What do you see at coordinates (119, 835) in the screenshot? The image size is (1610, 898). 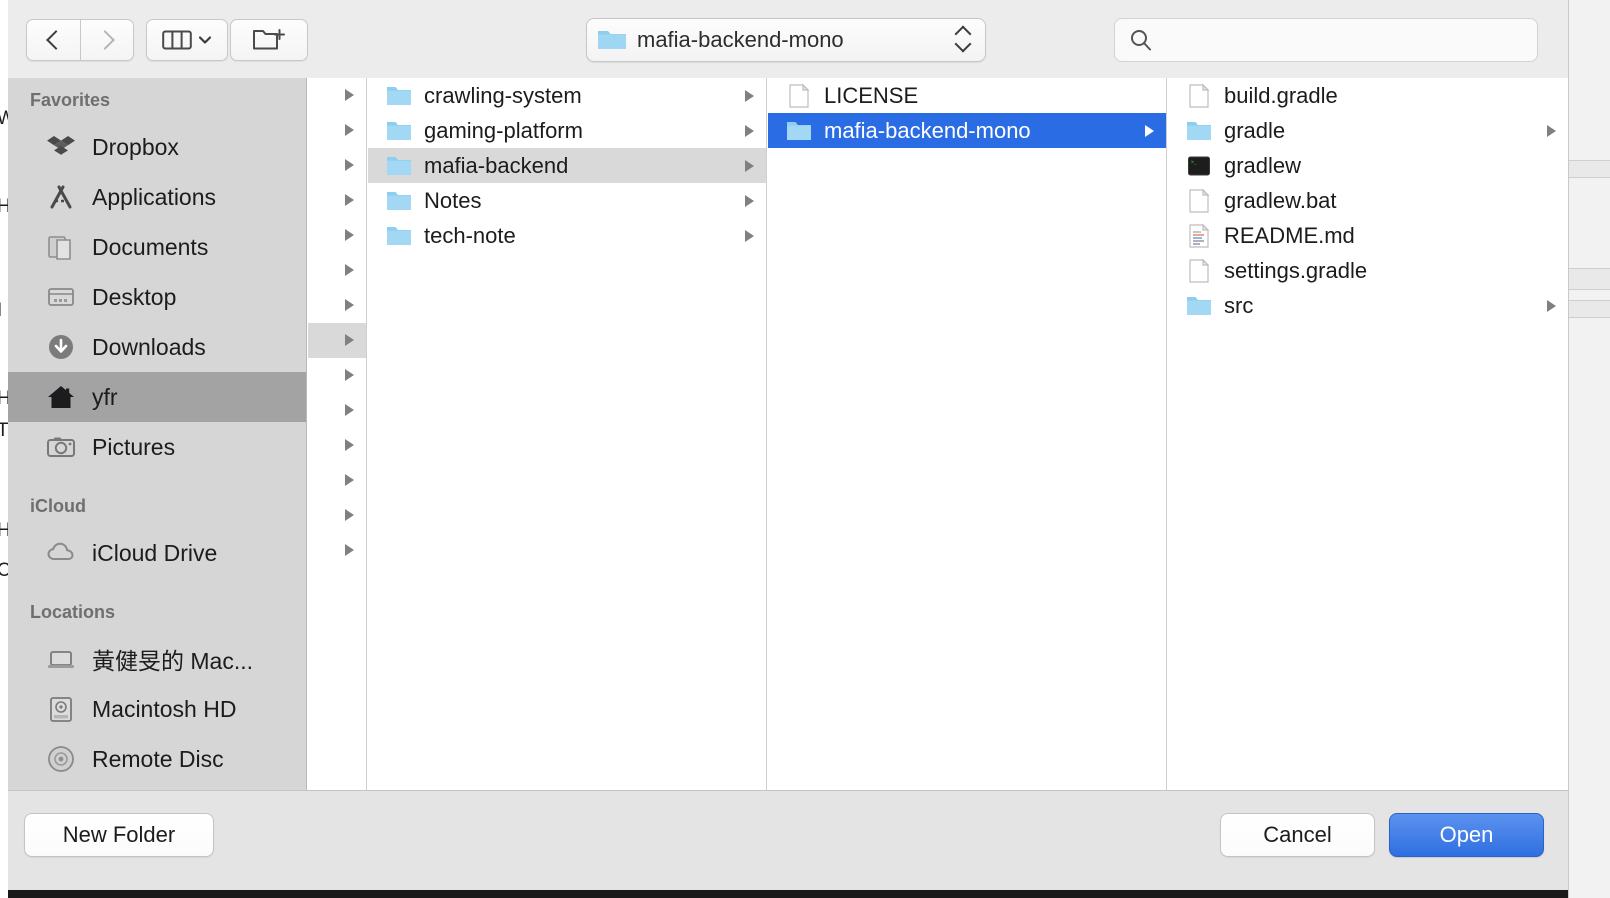 I see `new-folder-button: New Folder` at bounding box center [119, 835].